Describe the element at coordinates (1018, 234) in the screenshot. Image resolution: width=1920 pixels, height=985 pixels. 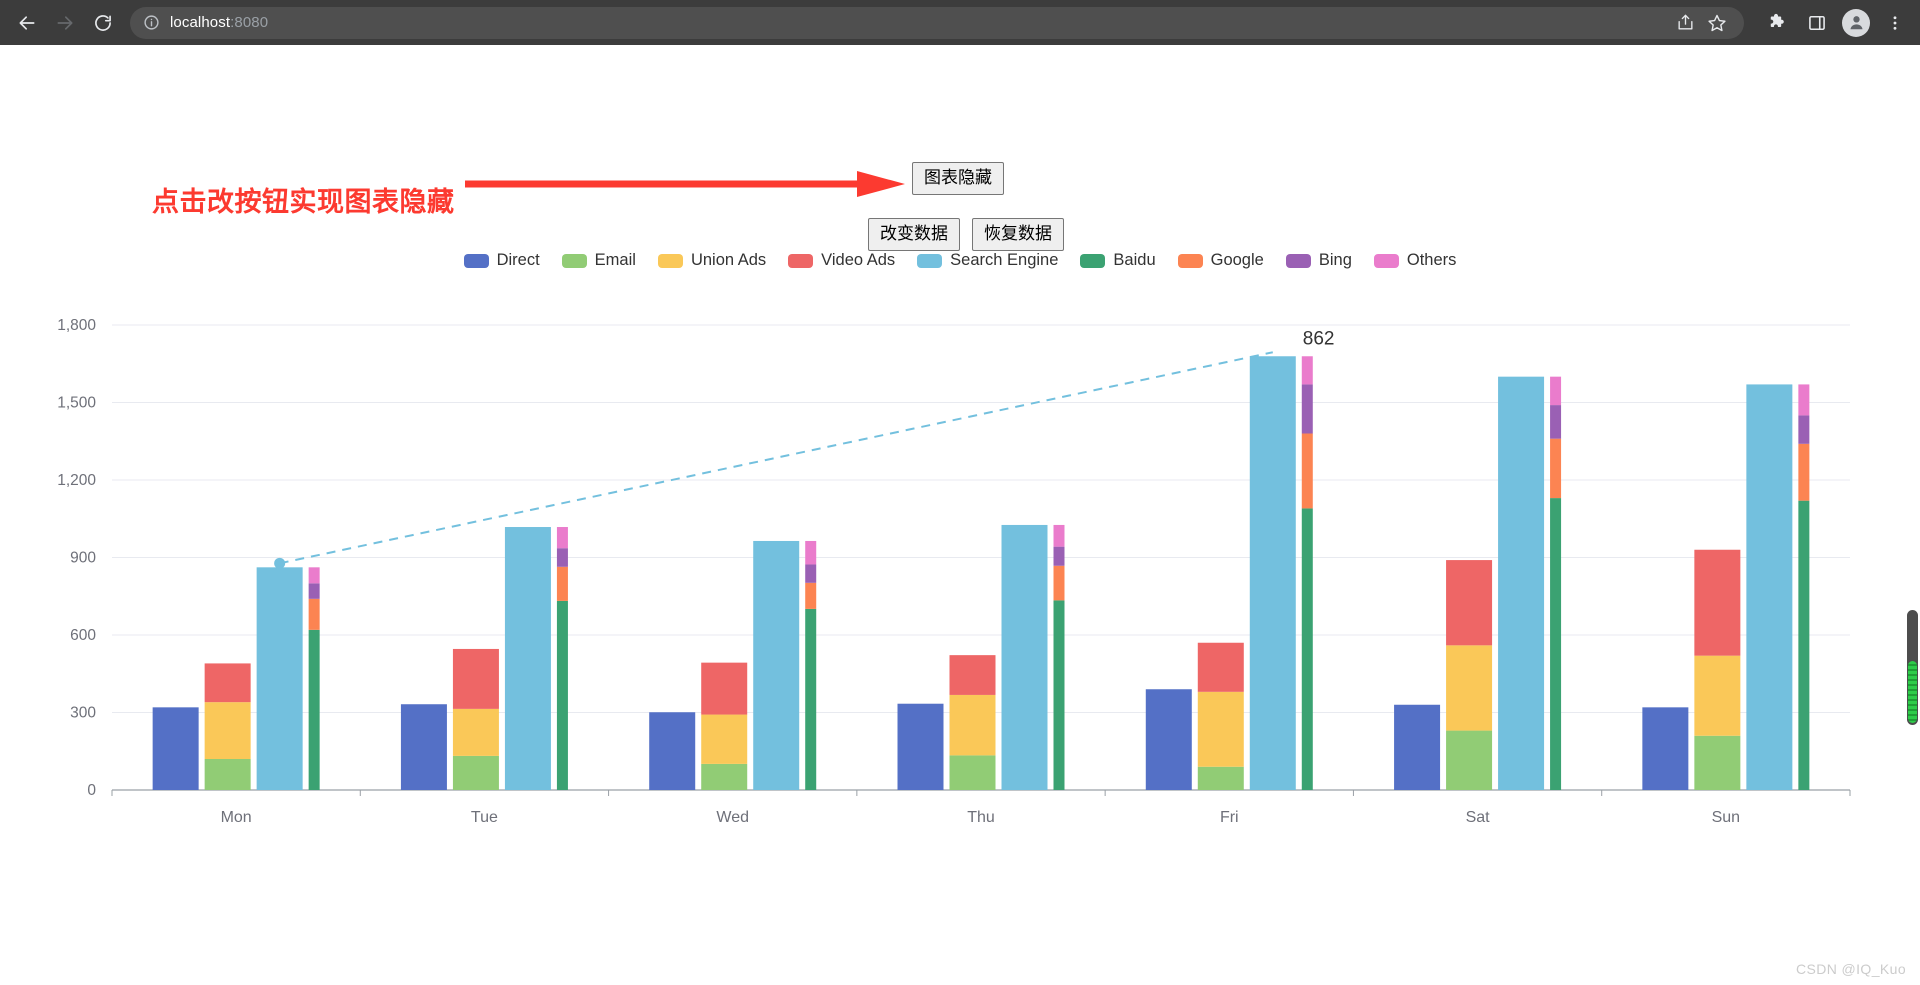
I see `restore-data-button: 恢复数据` at that location.